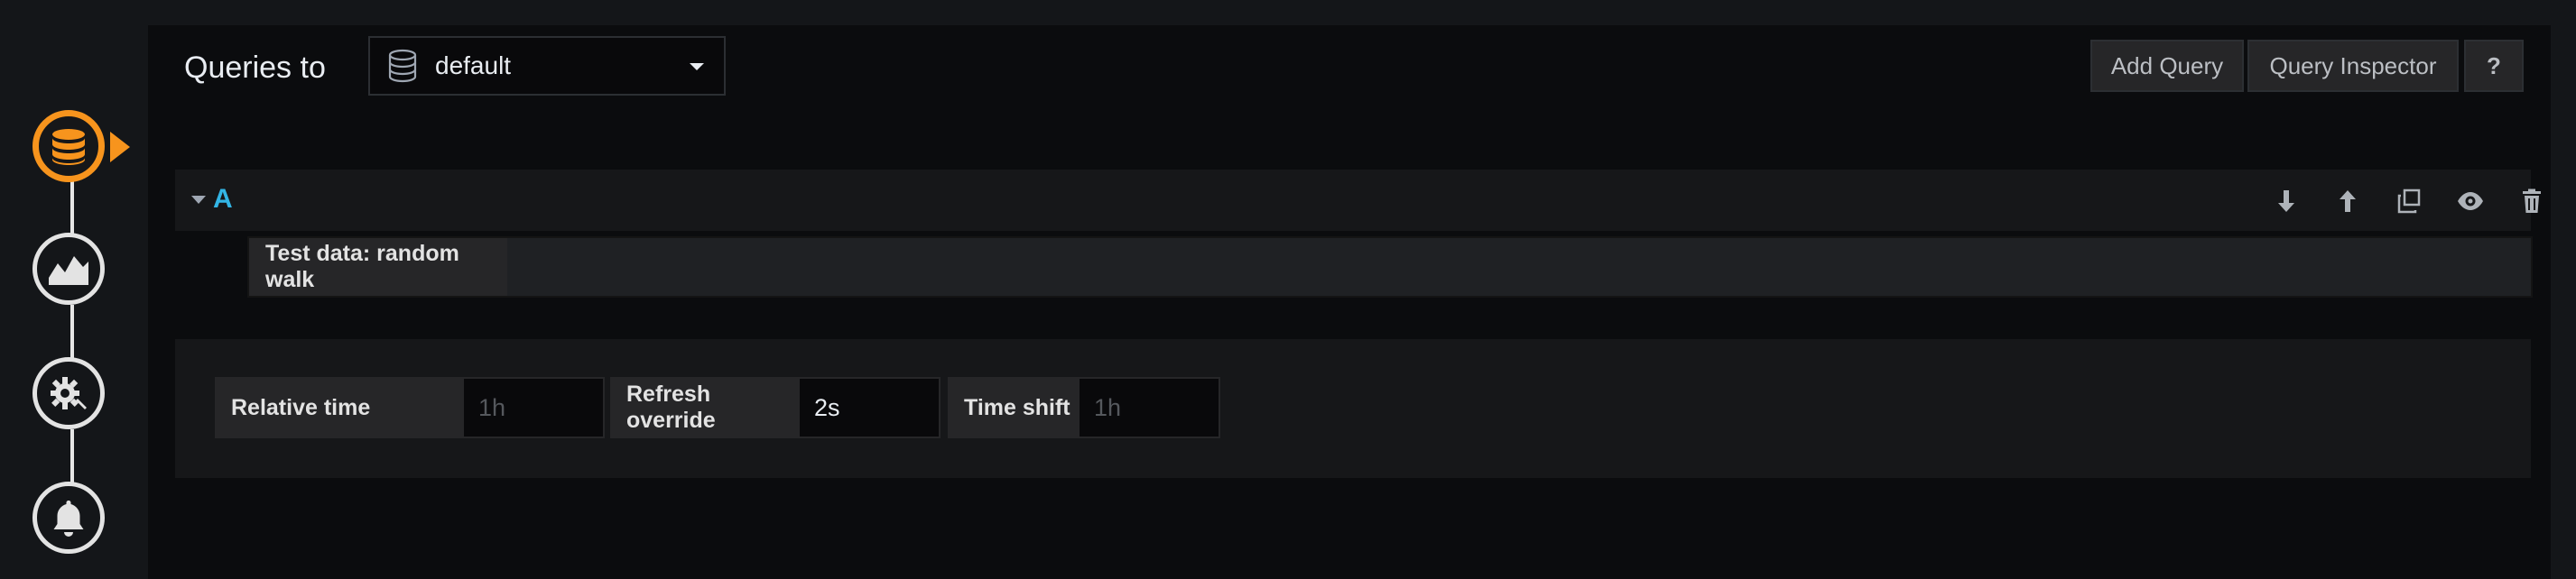 This screenshot has width=2576, height=579. Describe the element at coordinates (378, 267) in the screenshot. I see `scenario-selector: Test data: random walk` at that location.